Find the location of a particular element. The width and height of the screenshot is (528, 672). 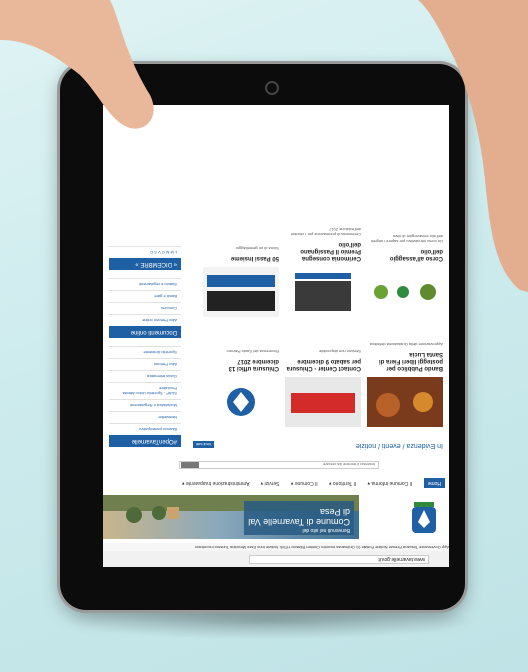

right-hand is located at coordinates (473, 146).